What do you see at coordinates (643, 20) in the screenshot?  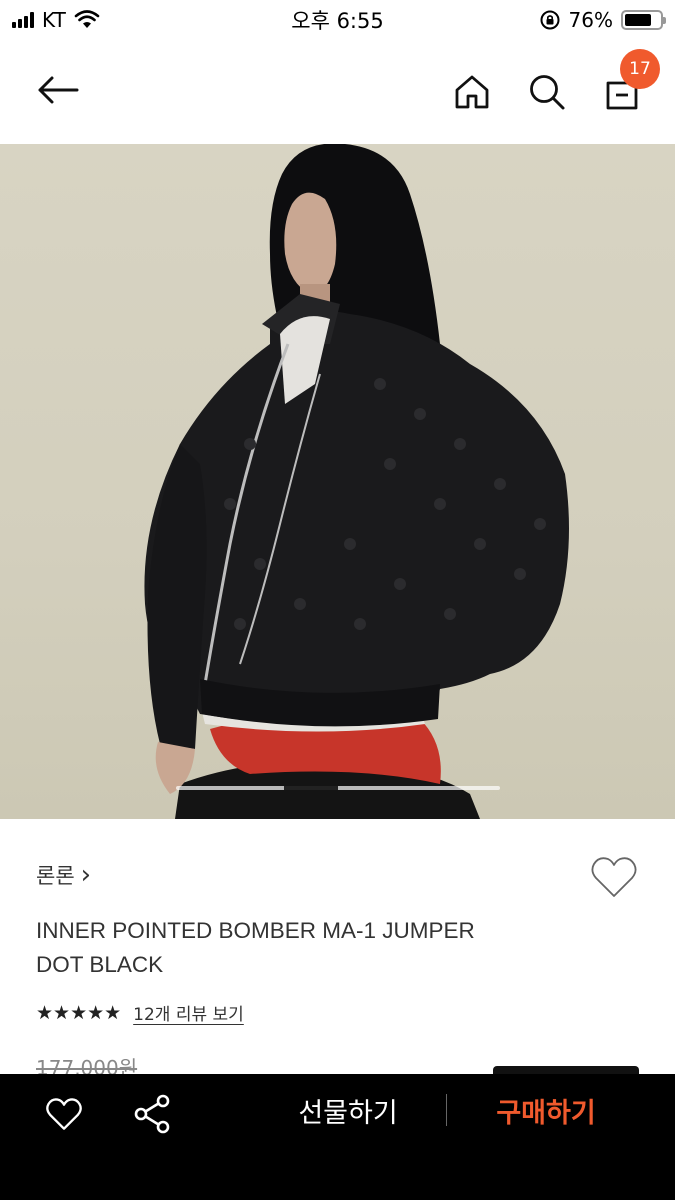 I see `battery-icon` at bounding box center [643, 20].